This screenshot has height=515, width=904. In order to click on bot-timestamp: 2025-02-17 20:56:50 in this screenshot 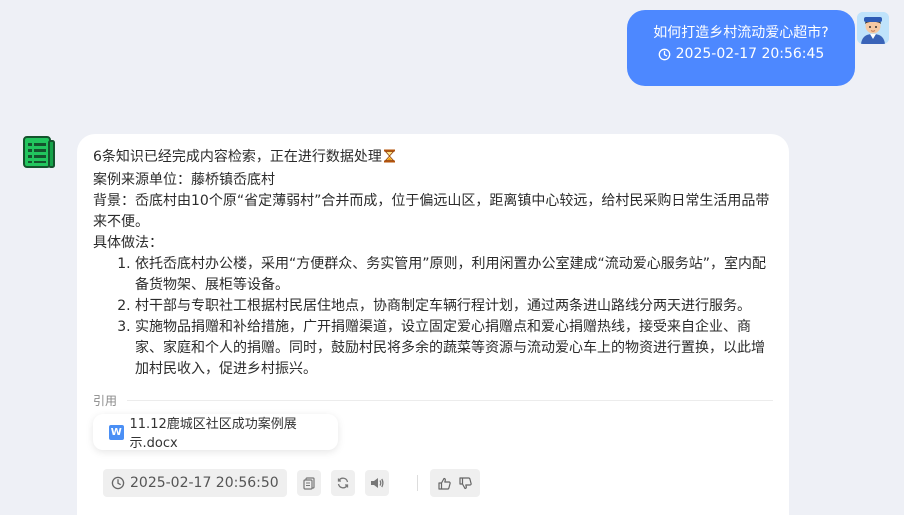, I will do `click(204, 483)`.